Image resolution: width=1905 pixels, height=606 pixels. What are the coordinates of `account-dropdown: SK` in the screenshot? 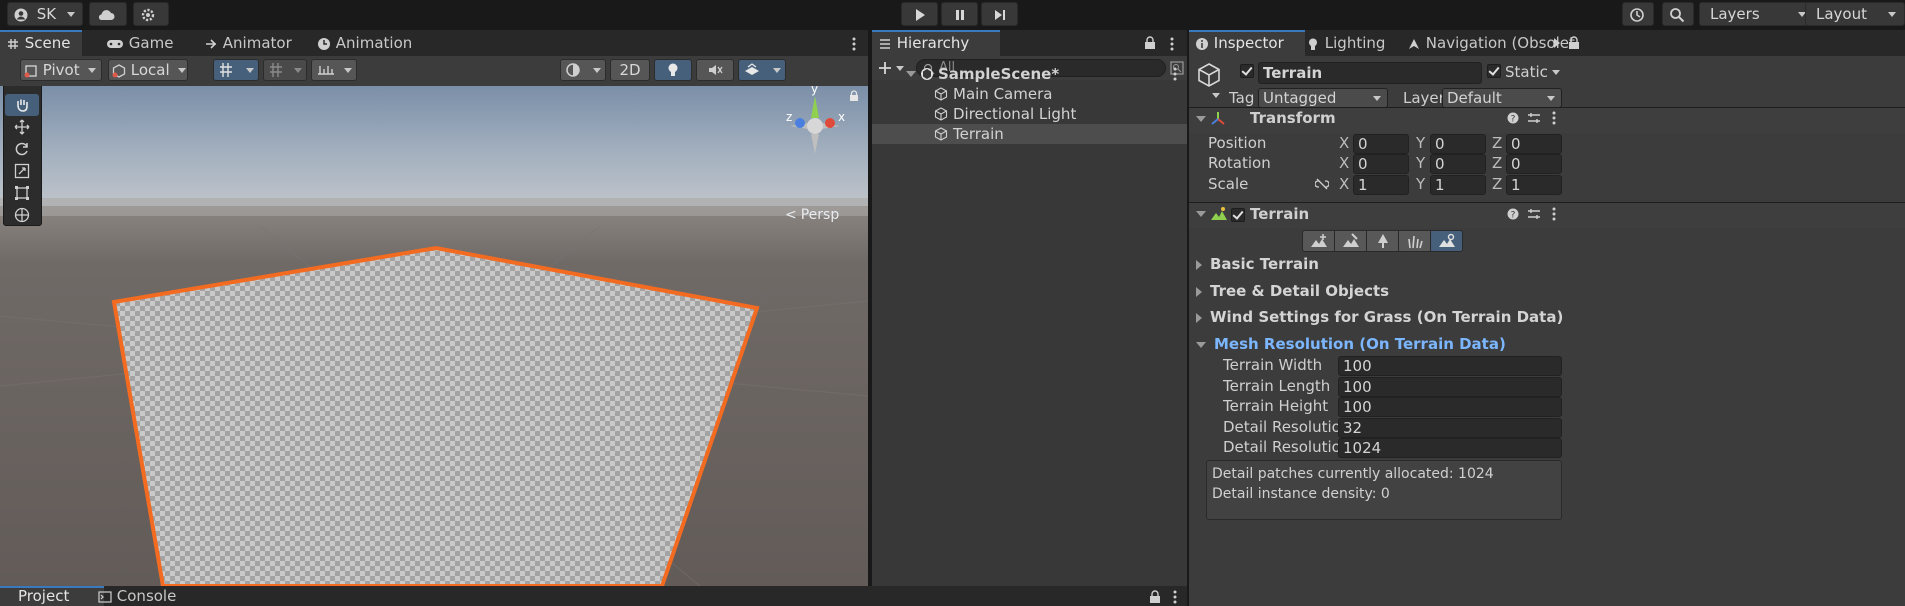 It's located at (45, 14).